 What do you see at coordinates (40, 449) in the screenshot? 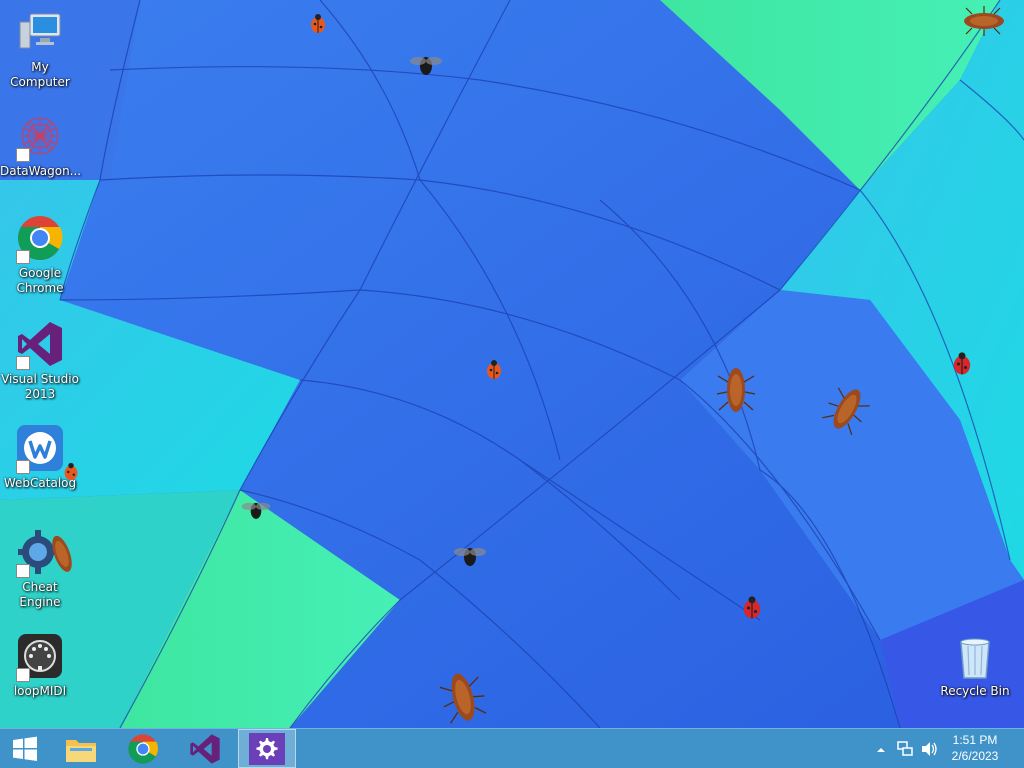
I see `webcatalog-icon` at bounding box center [40, 449].